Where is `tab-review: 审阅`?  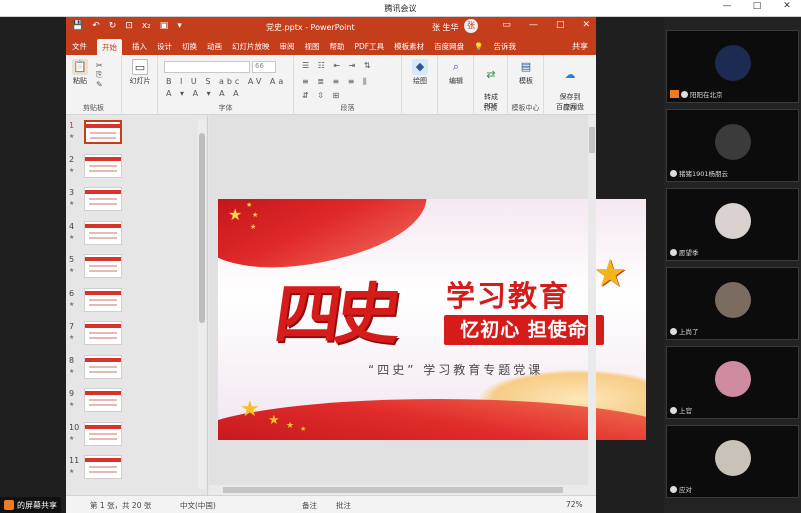 tab-review: 审阅 is located at coordinates (287, 46).